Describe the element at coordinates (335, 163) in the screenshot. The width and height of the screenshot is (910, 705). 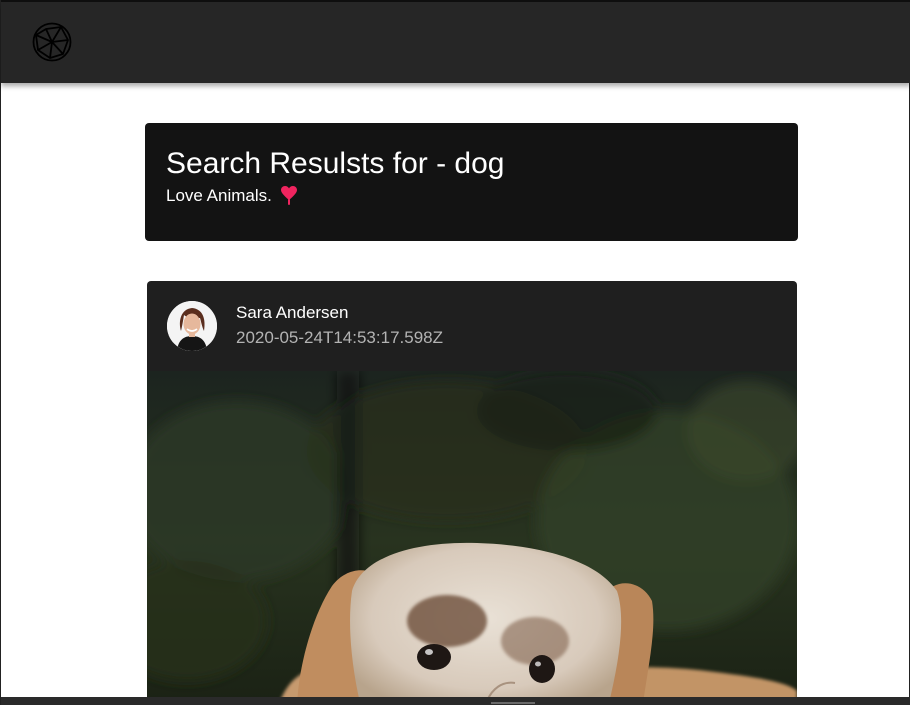
I see `page-title: Search Resulsts for - dog` at that location.